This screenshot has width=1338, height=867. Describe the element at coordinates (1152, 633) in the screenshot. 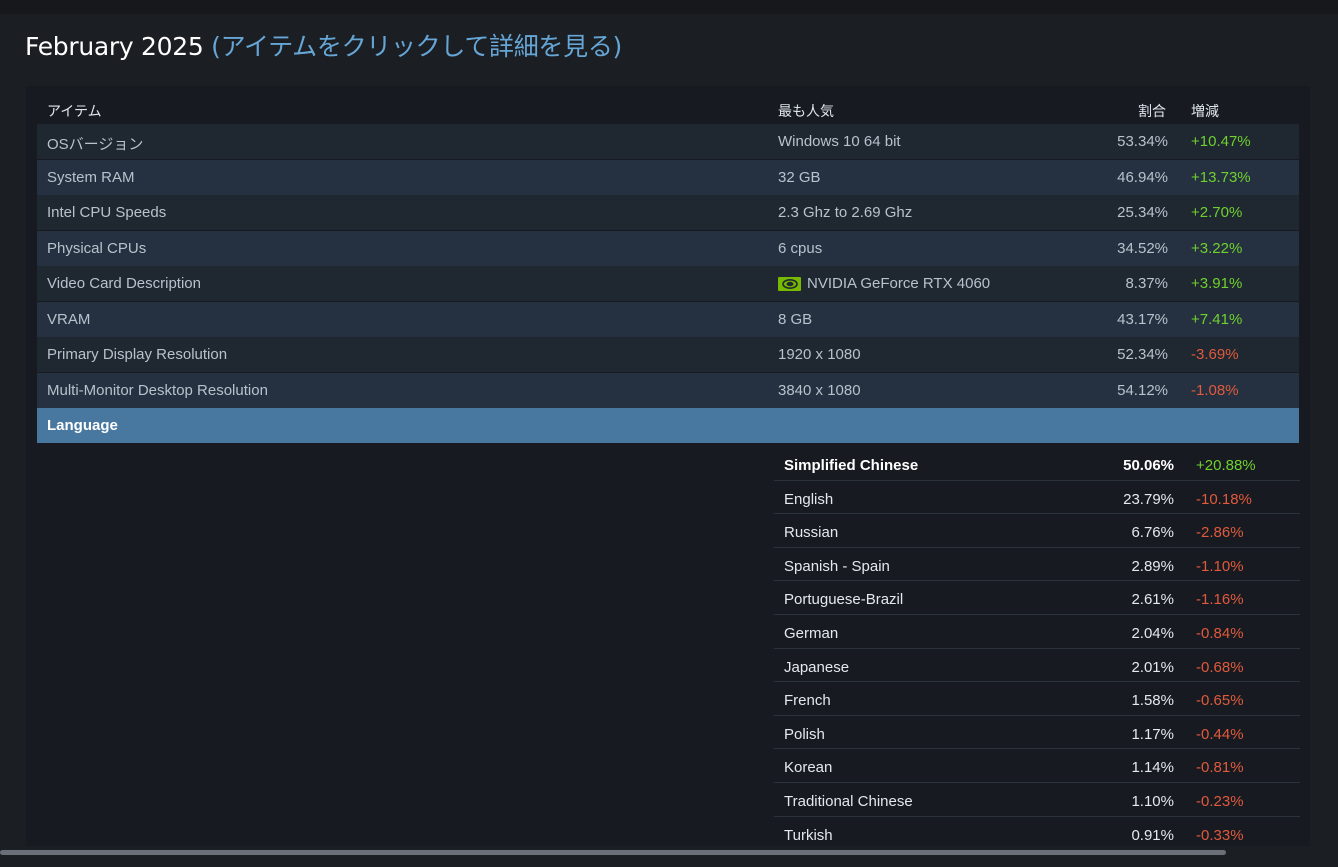

I see `language-share: 2.04%` at that location.